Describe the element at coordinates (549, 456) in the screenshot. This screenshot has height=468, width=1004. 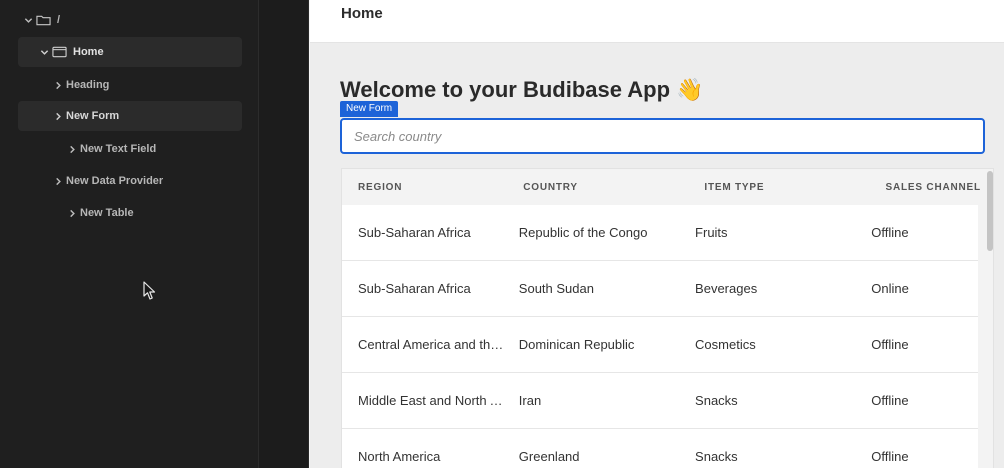
I see `cell-country: Greenland` at that location.